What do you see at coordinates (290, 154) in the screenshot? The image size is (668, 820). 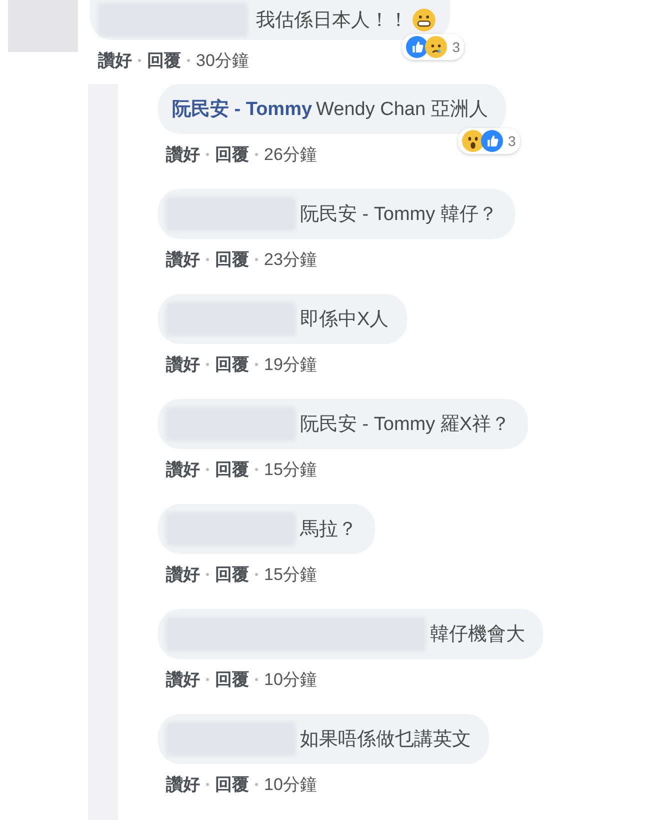 I see `timestamp: 26分鐘` at bounding box center [290, 154].